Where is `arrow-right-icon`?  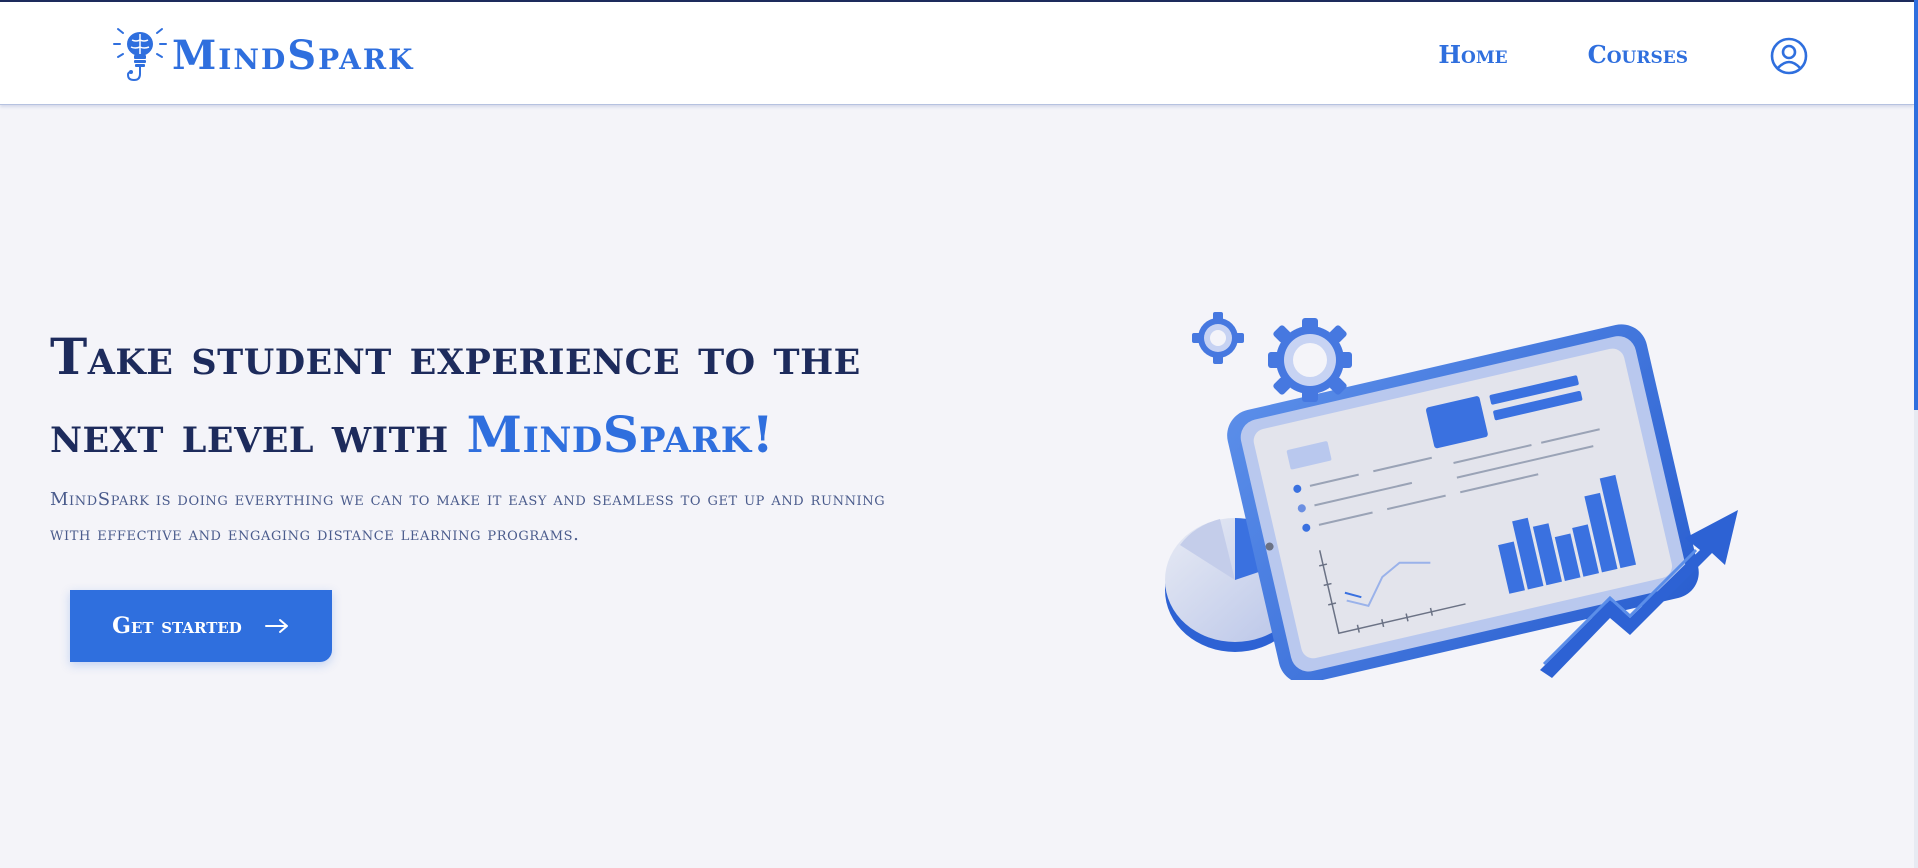 arrow-right-icon is located at coordinates (276, 626).